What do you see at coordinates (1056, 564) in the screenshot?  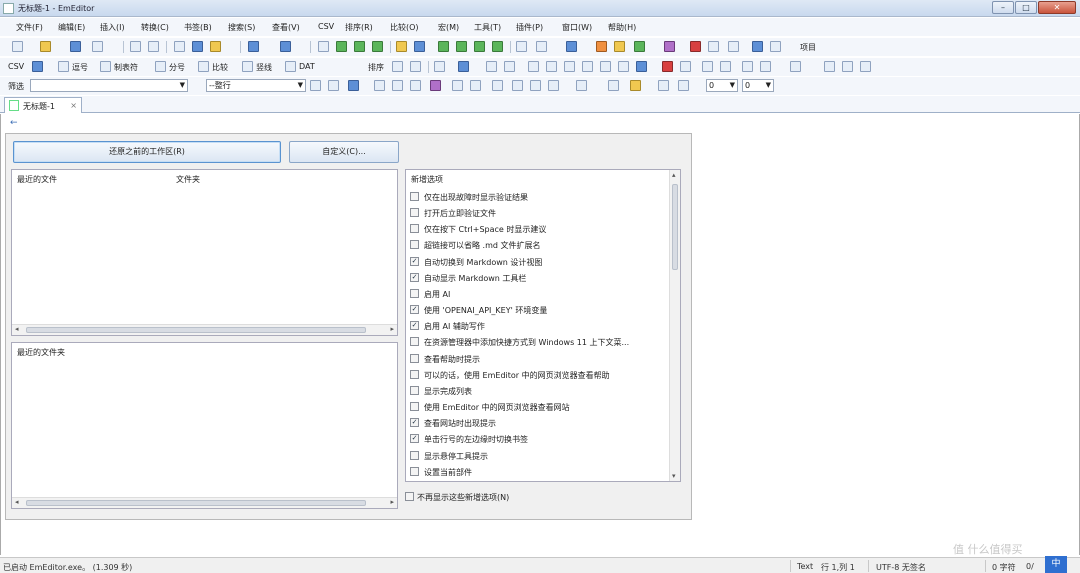 I see `ime-indicator: 中` at bounding box center [1056, 564].